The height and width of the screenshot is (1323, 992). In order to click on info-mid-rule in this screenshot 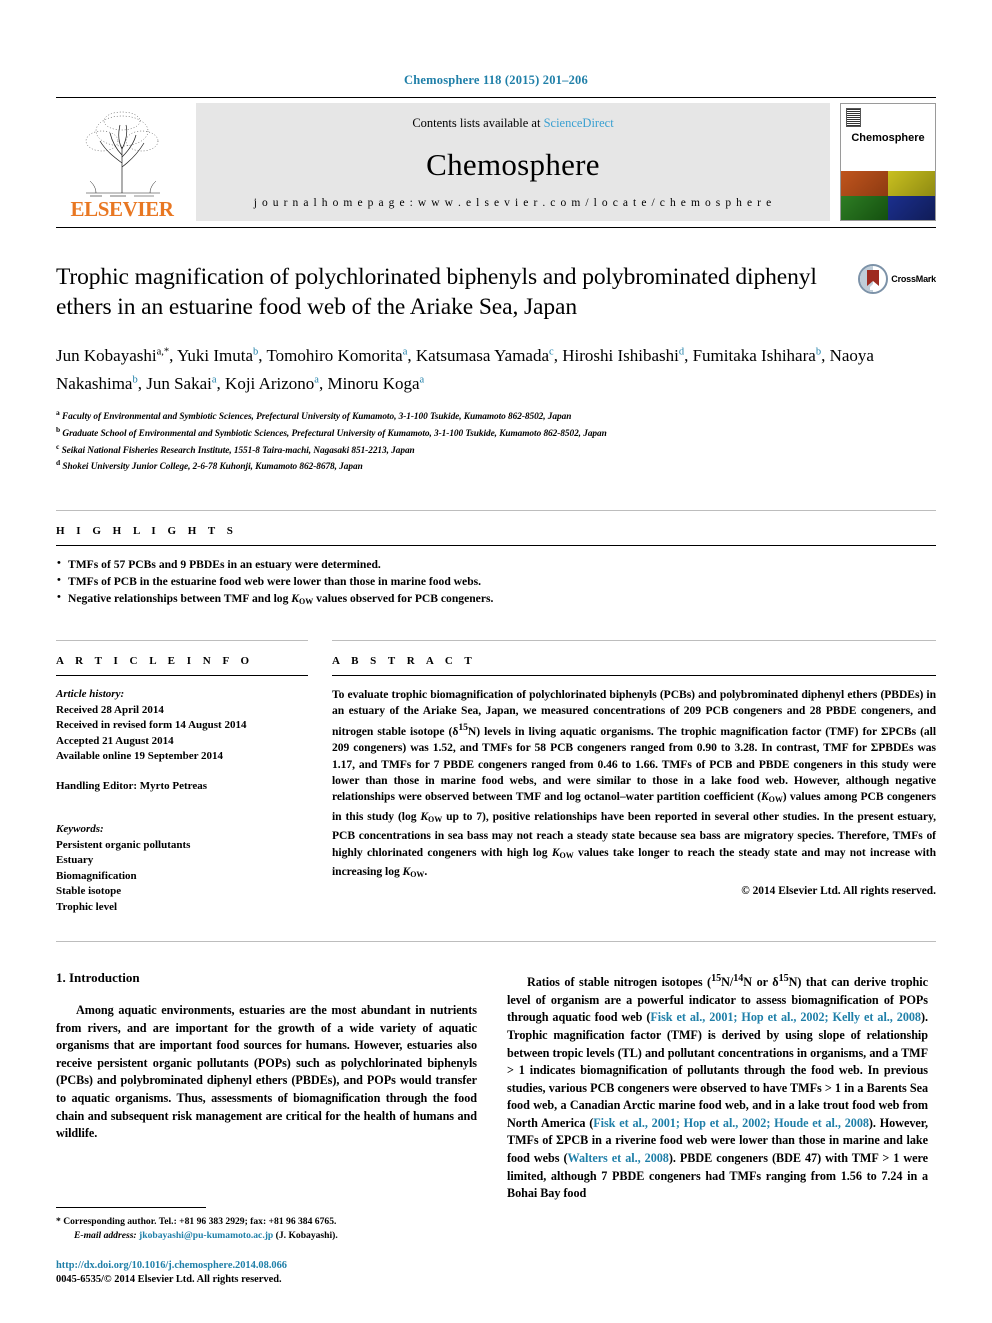, I will do `click(182, 676)`.